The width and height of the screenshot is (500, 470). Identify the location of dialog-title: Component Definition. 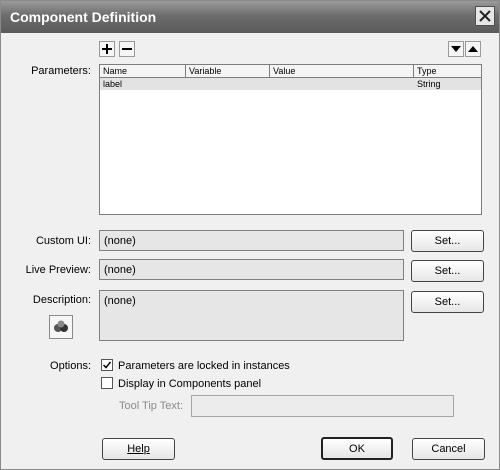
(83, 17).